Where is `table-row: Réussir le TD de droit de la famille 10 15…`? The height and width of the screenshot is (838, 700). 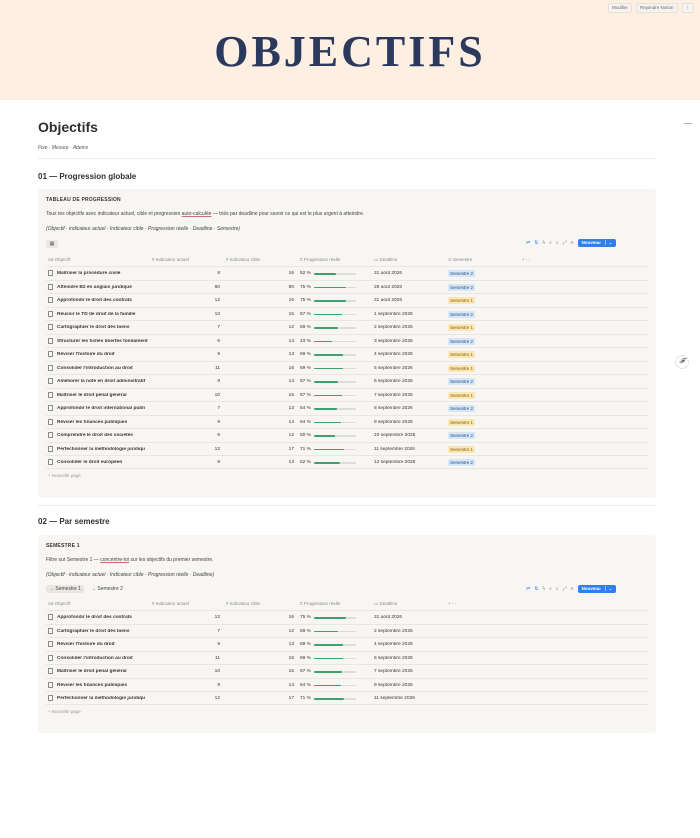 table-row: Réussir le TD de droit de la famille 10 15… is located at coordinates (347, 313).